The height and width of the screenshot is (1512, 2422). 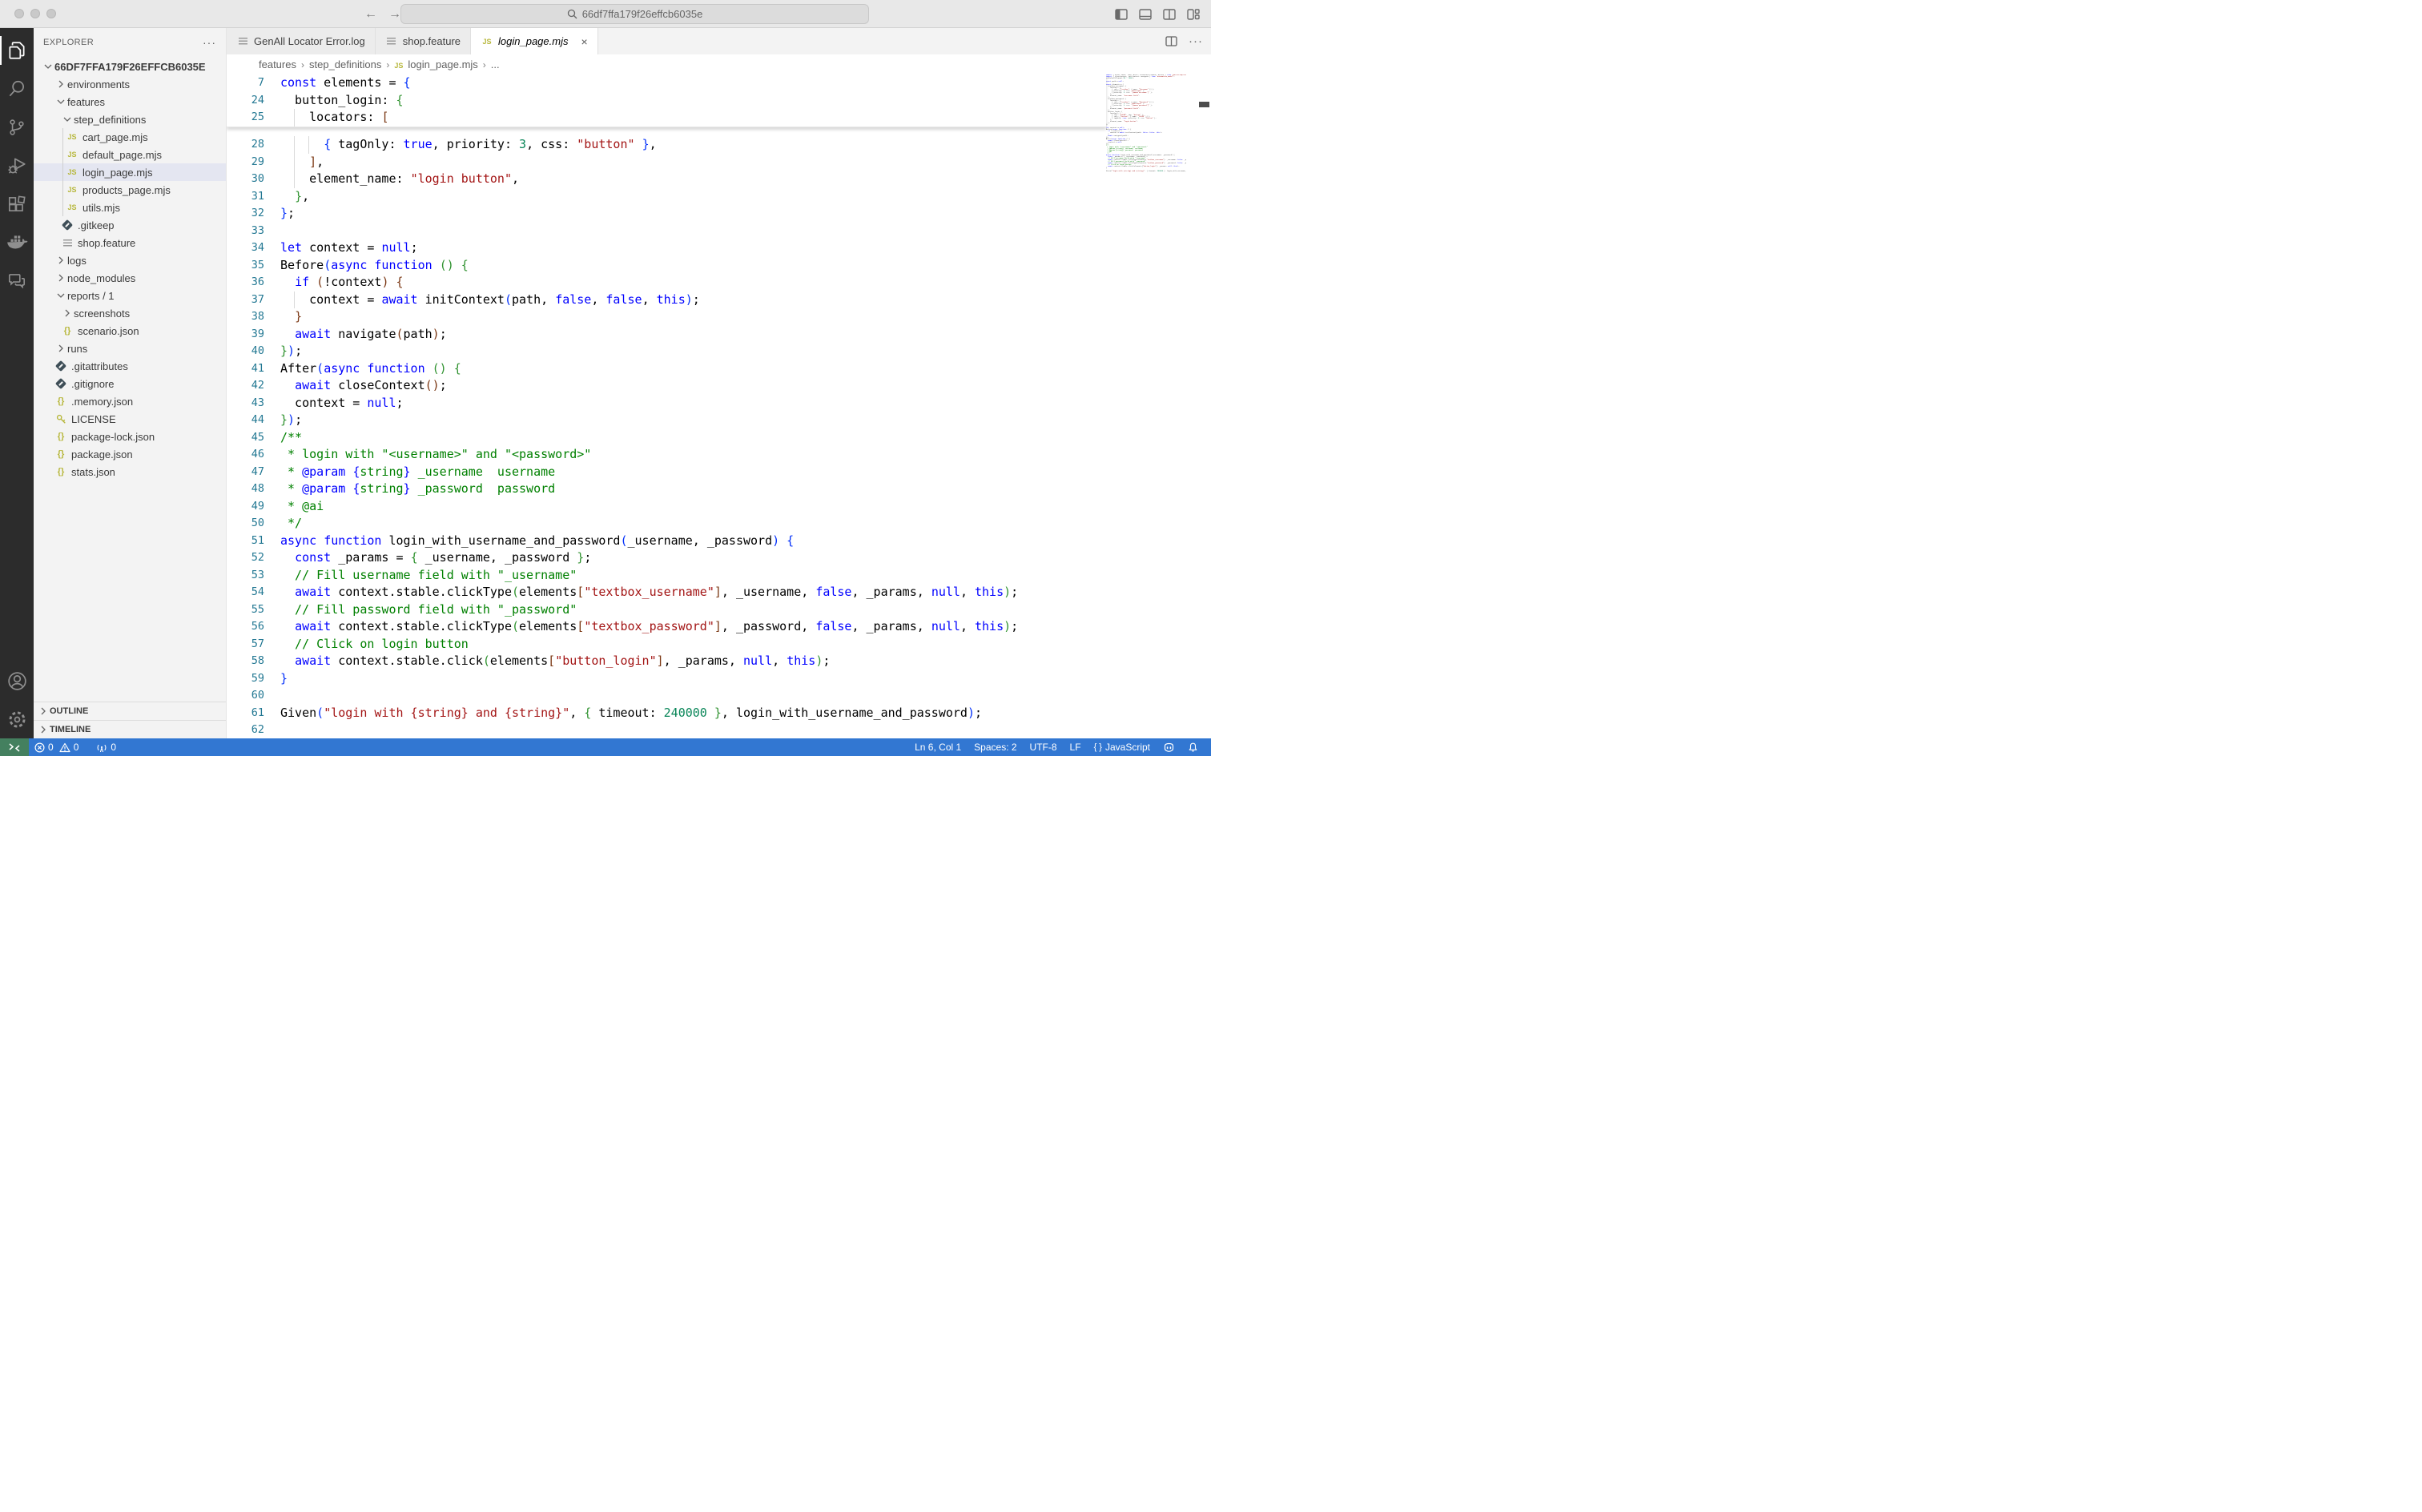 What do you see at coordinates (534, 41) in the screenshot?
I see `tab-login-page-mjs: JS login_page.mjs ×` at bounding box center [534, 41].